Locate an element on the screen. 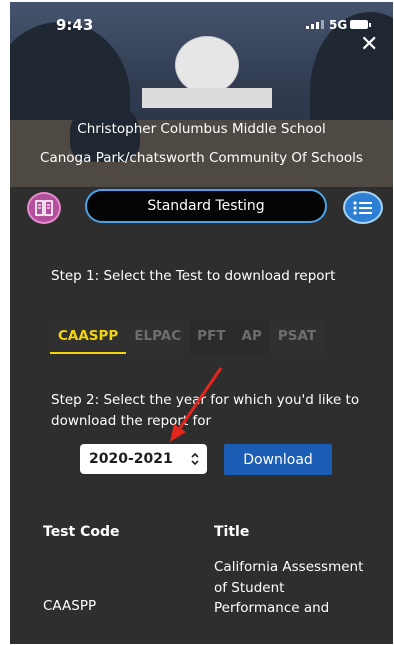  test-tabs: CAASPP ELPAC PFT AP PSAT is located at coordinates (187, 337).